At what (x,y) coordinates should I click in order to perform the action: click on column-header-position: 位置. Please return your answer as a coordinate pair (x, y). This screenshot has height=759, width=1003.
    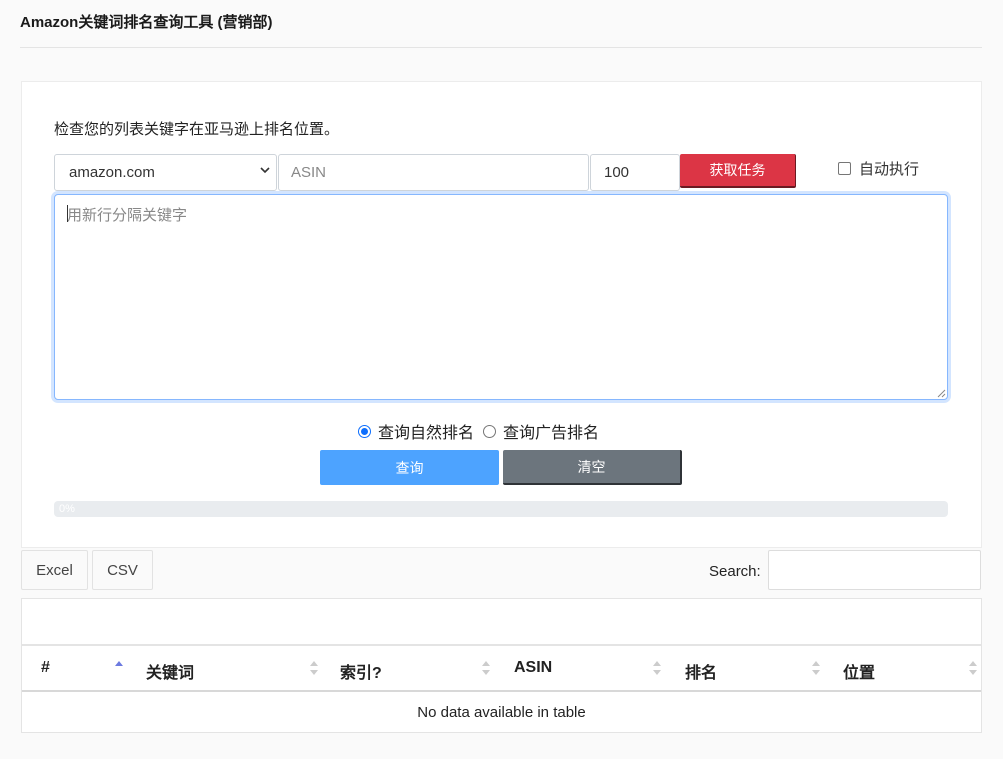
    Looking at the image, I should click on (859, 671).